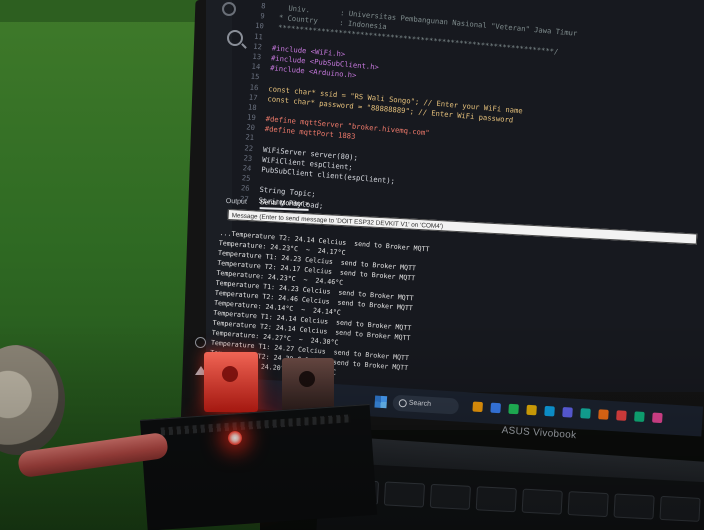 The image size is (704, 530). What do you see at coordinates (200, 342) in the screenshot?
I see `account-icon` at bounding box center [200, 342].